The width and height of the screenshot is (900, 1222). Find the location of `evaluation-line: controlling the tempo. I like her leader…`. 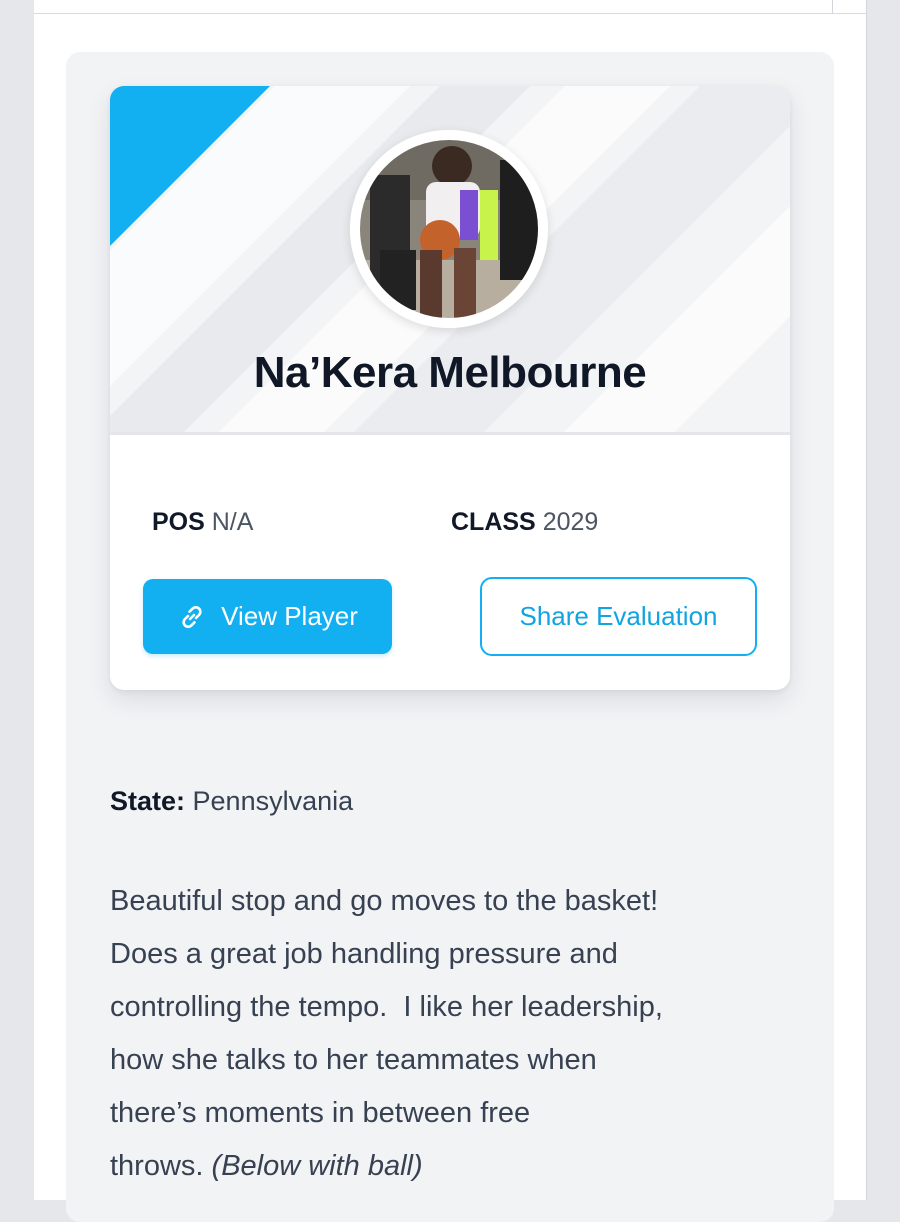

evaluation-line: controlling the tempo. I like her leader… is located at coordinates (386, 1007).